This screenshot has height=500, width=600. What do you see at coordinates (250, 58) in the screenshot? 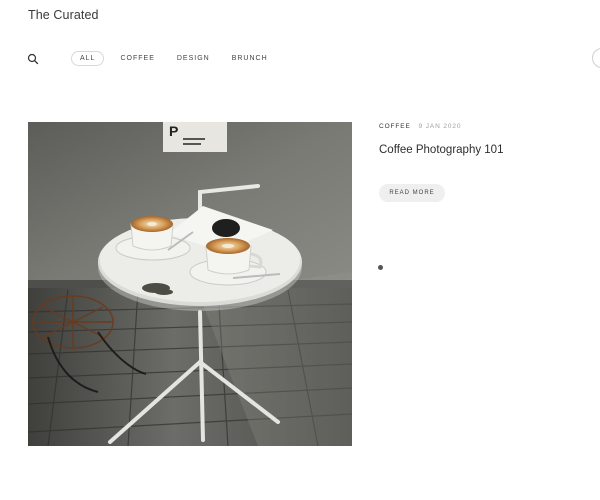
I see `nav-item-brunch: BRUNCH` at bounding box center [250, 58].